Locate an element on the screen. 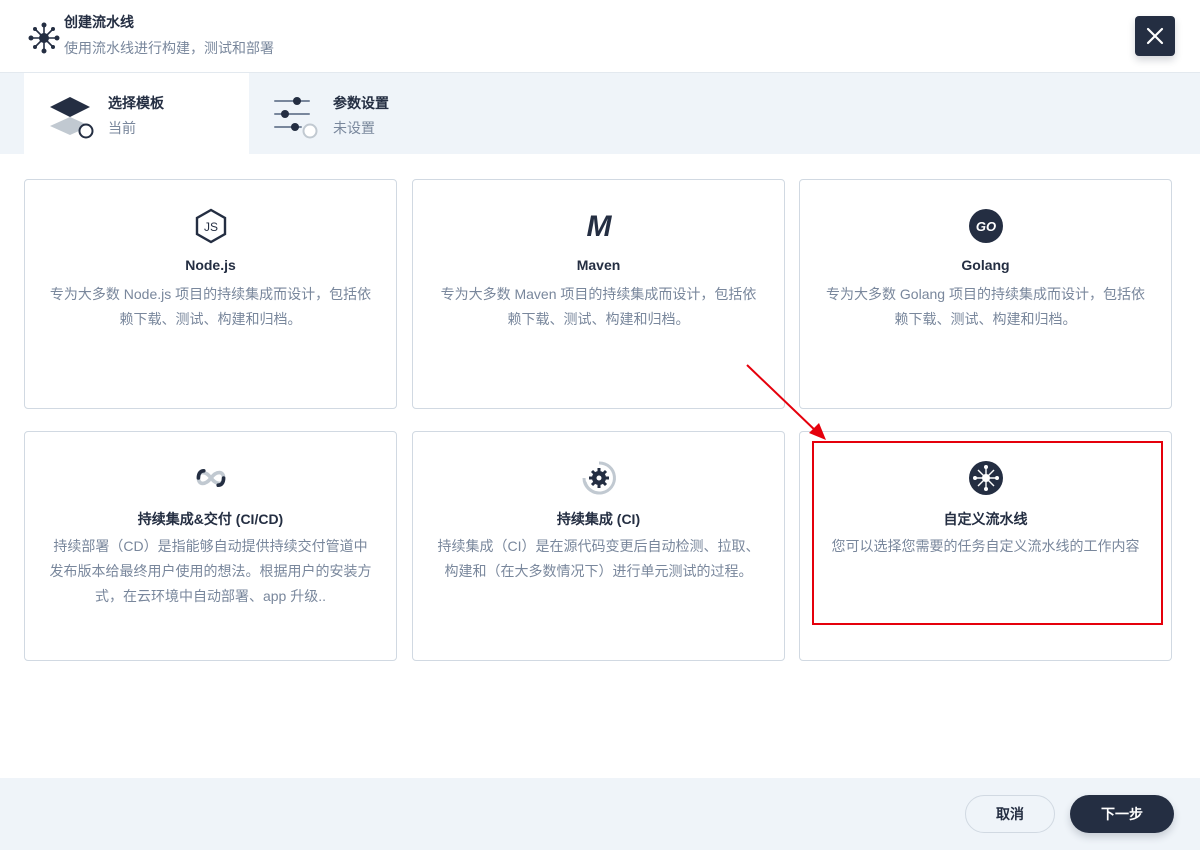 The image size is (1200, 850). cicd-infinity-icon is located at coordinates (211, 478).